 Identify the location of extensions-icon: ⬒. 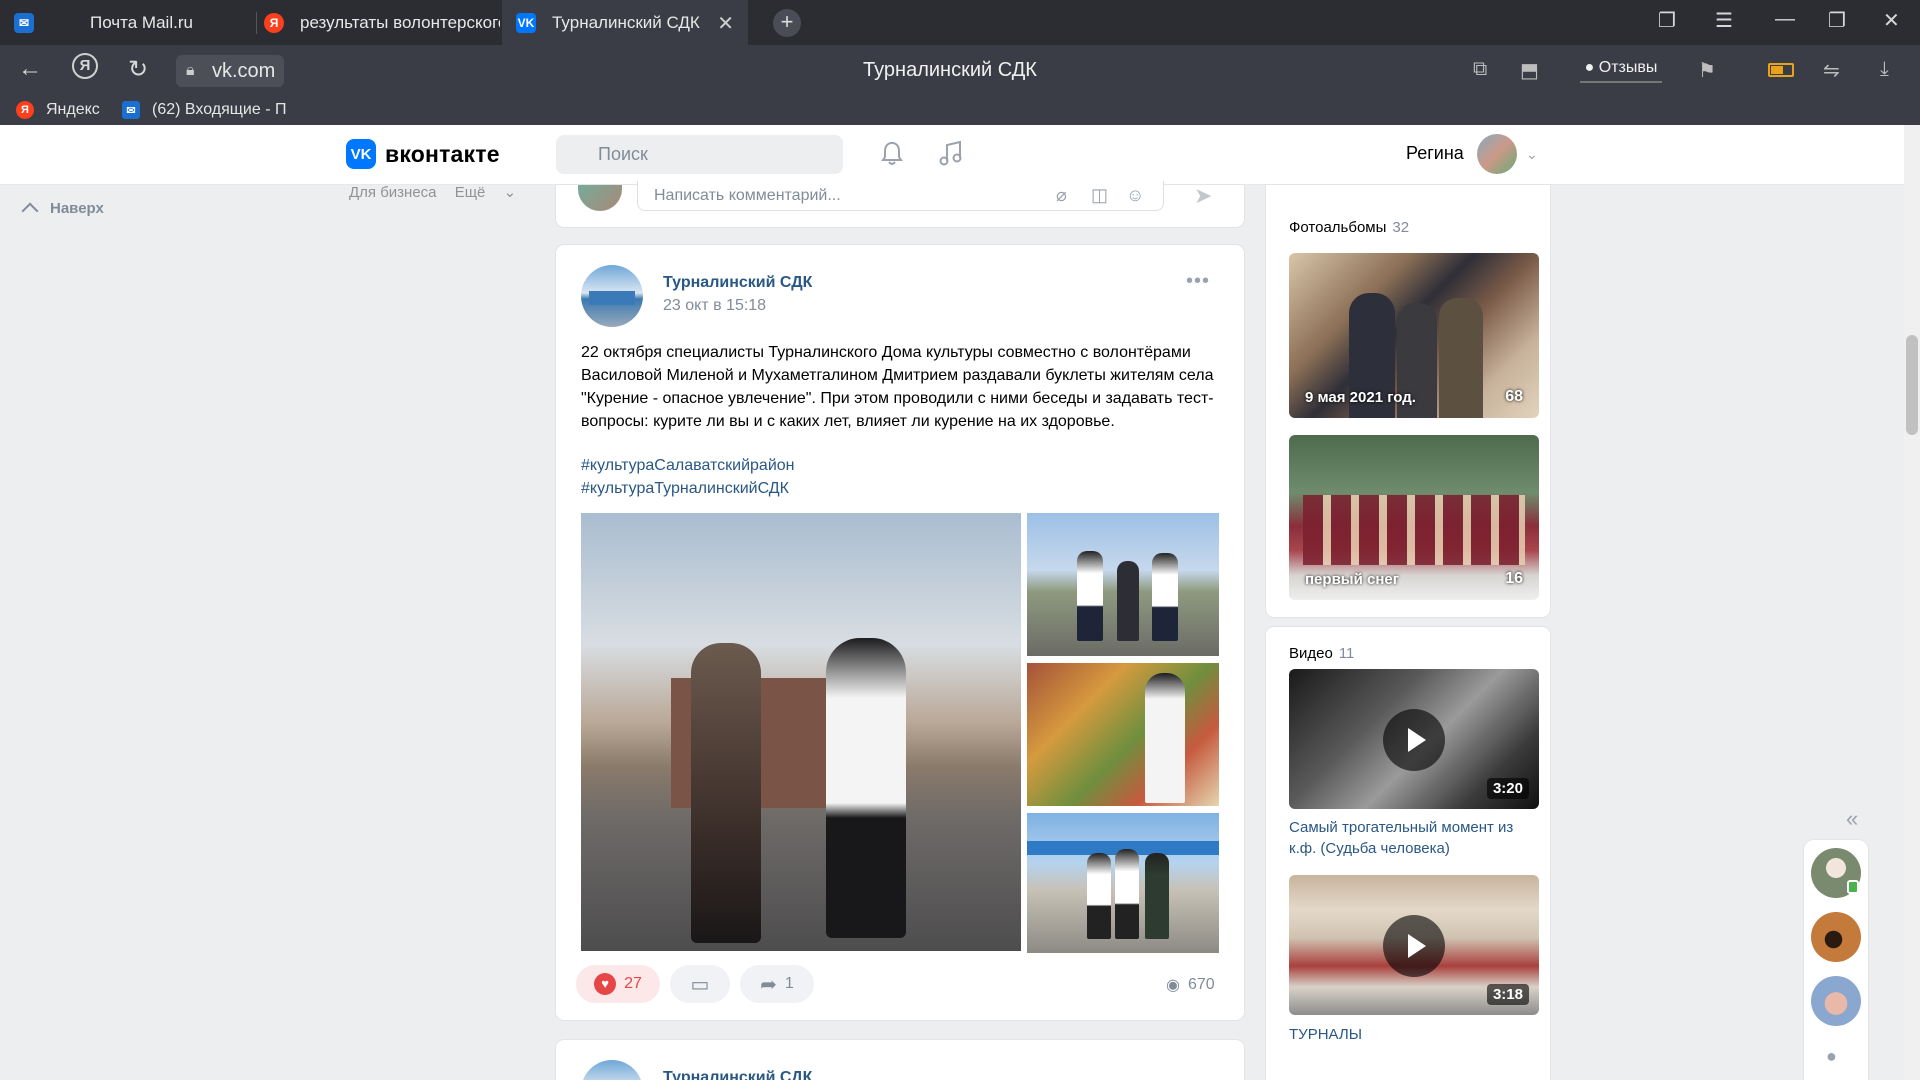
(1529, 70).